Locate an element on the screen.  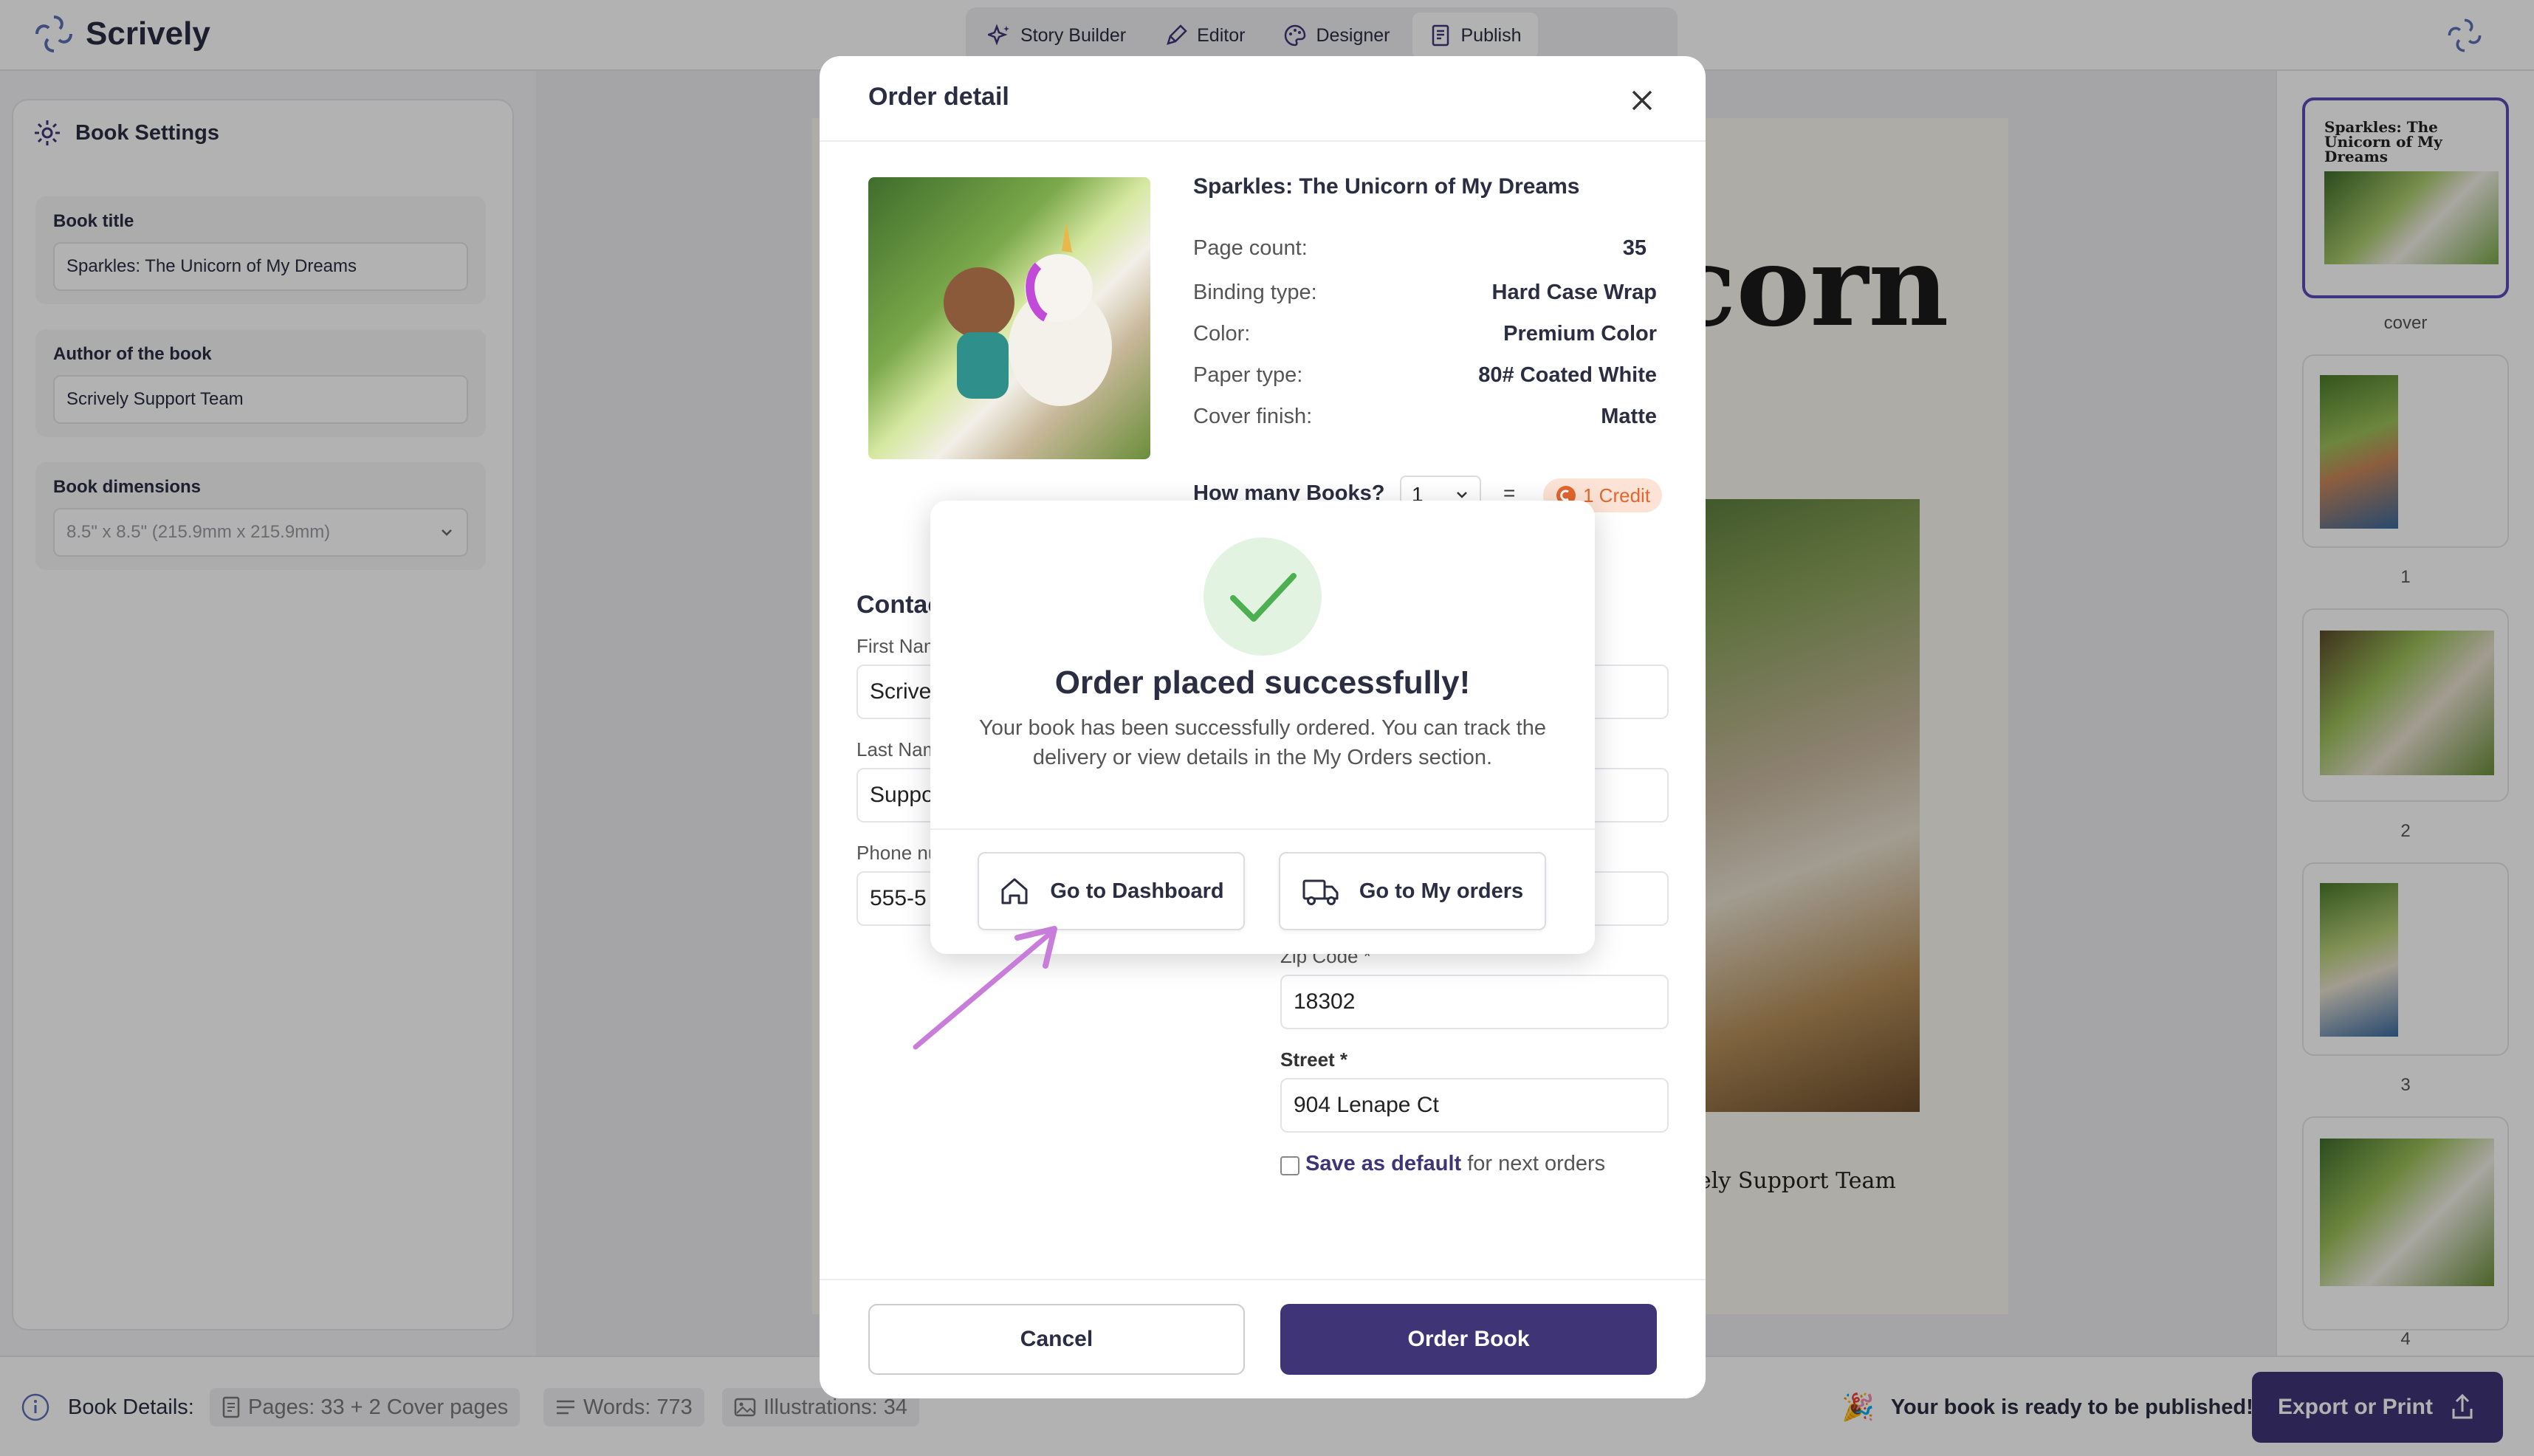
cover-illustration is located at coordinates (1028, 314).